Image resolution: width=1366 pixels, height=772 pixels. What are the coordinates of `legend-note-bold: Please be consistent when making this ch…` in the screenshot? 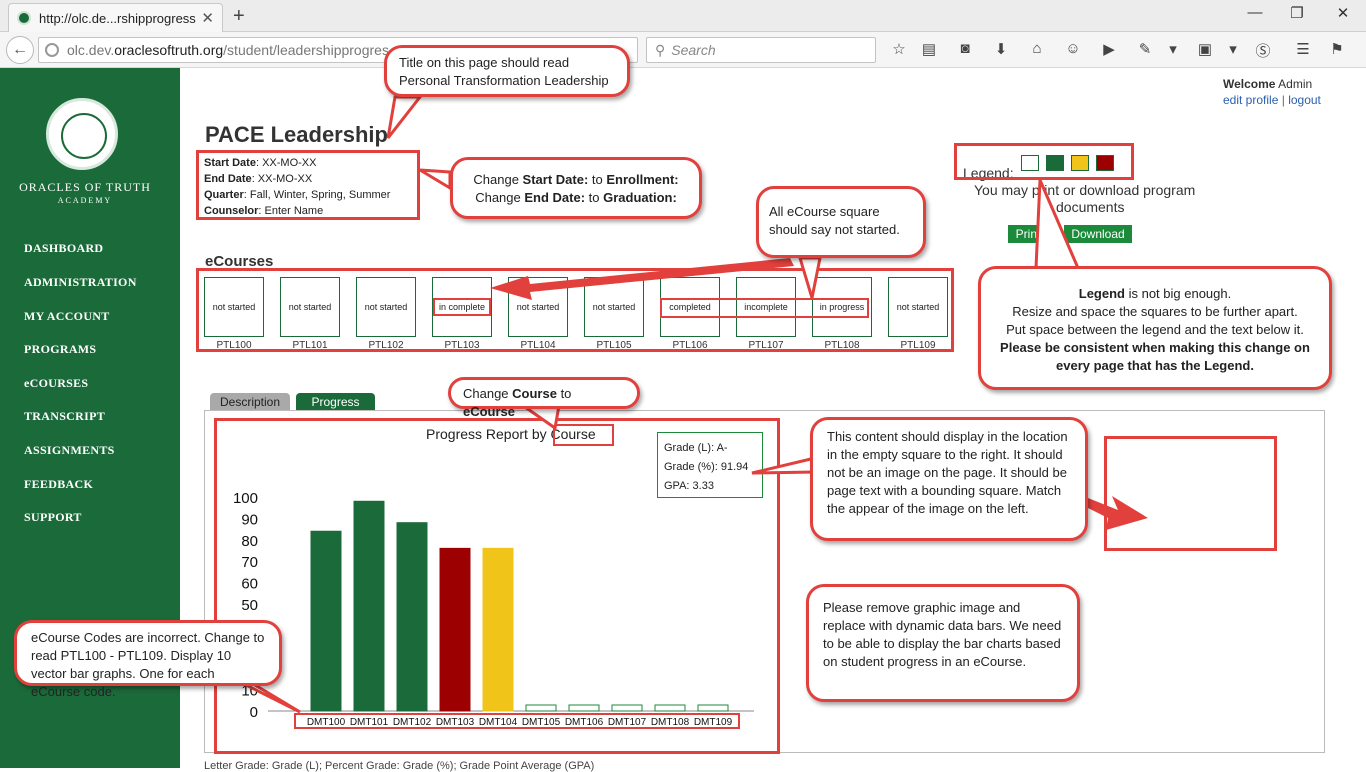 It's located at (1155, 356).